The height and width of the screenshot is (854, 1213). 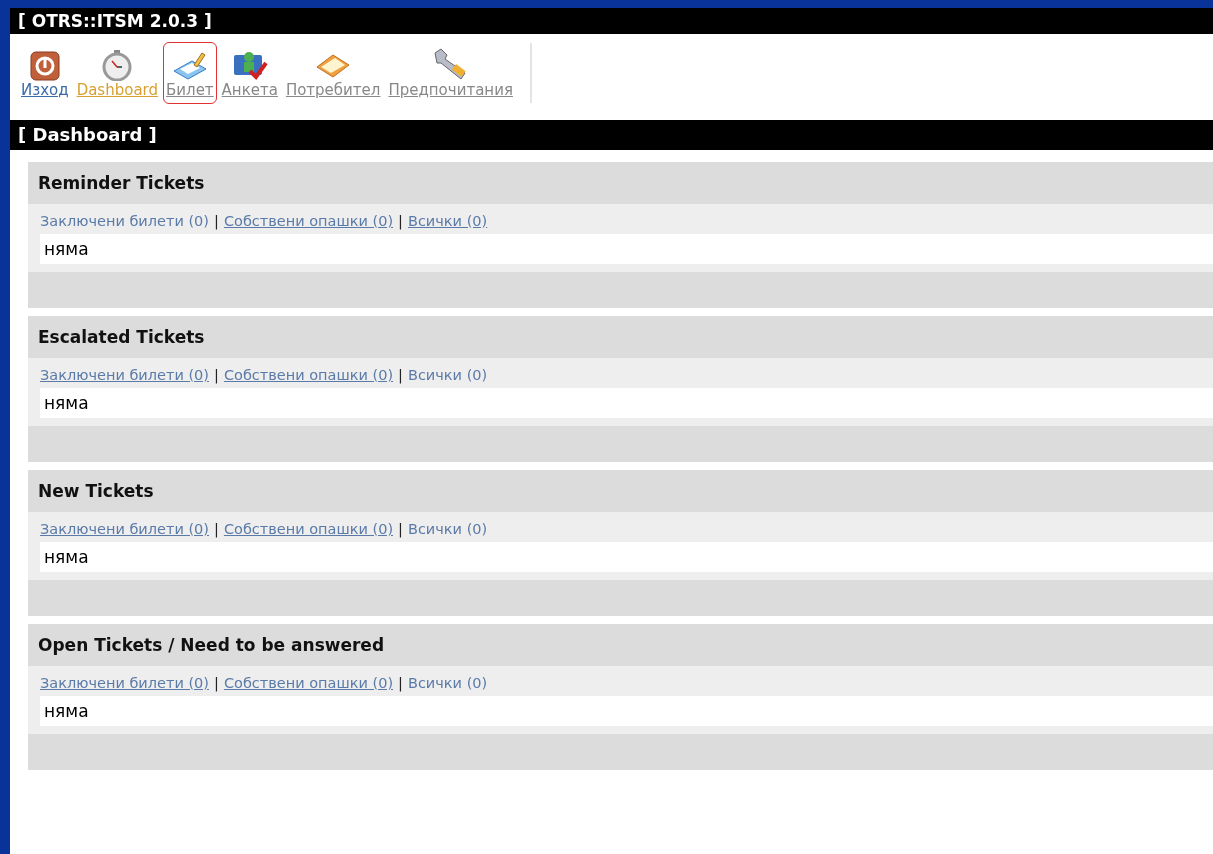 What do you see at coordinates (620, 645) in the screenshot?
I see `panel-title: Open Tickets / Need to be answered` at bounding box center [620, 645].